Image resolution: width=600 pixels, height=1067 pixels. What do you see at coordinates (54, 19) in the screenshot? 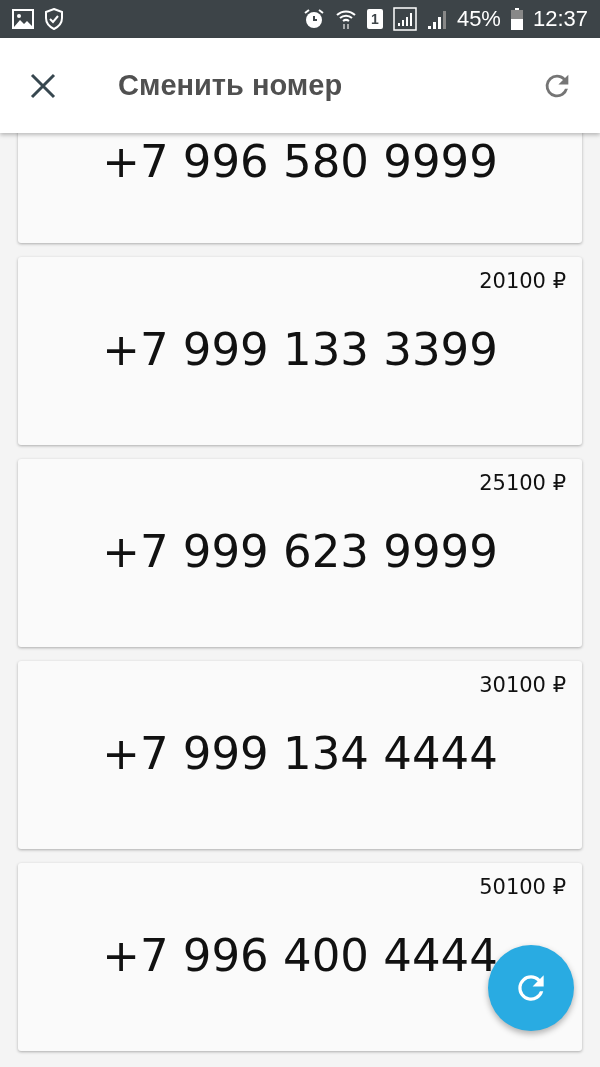
I see `shield-check-icon` at bounding box center [54, 19].